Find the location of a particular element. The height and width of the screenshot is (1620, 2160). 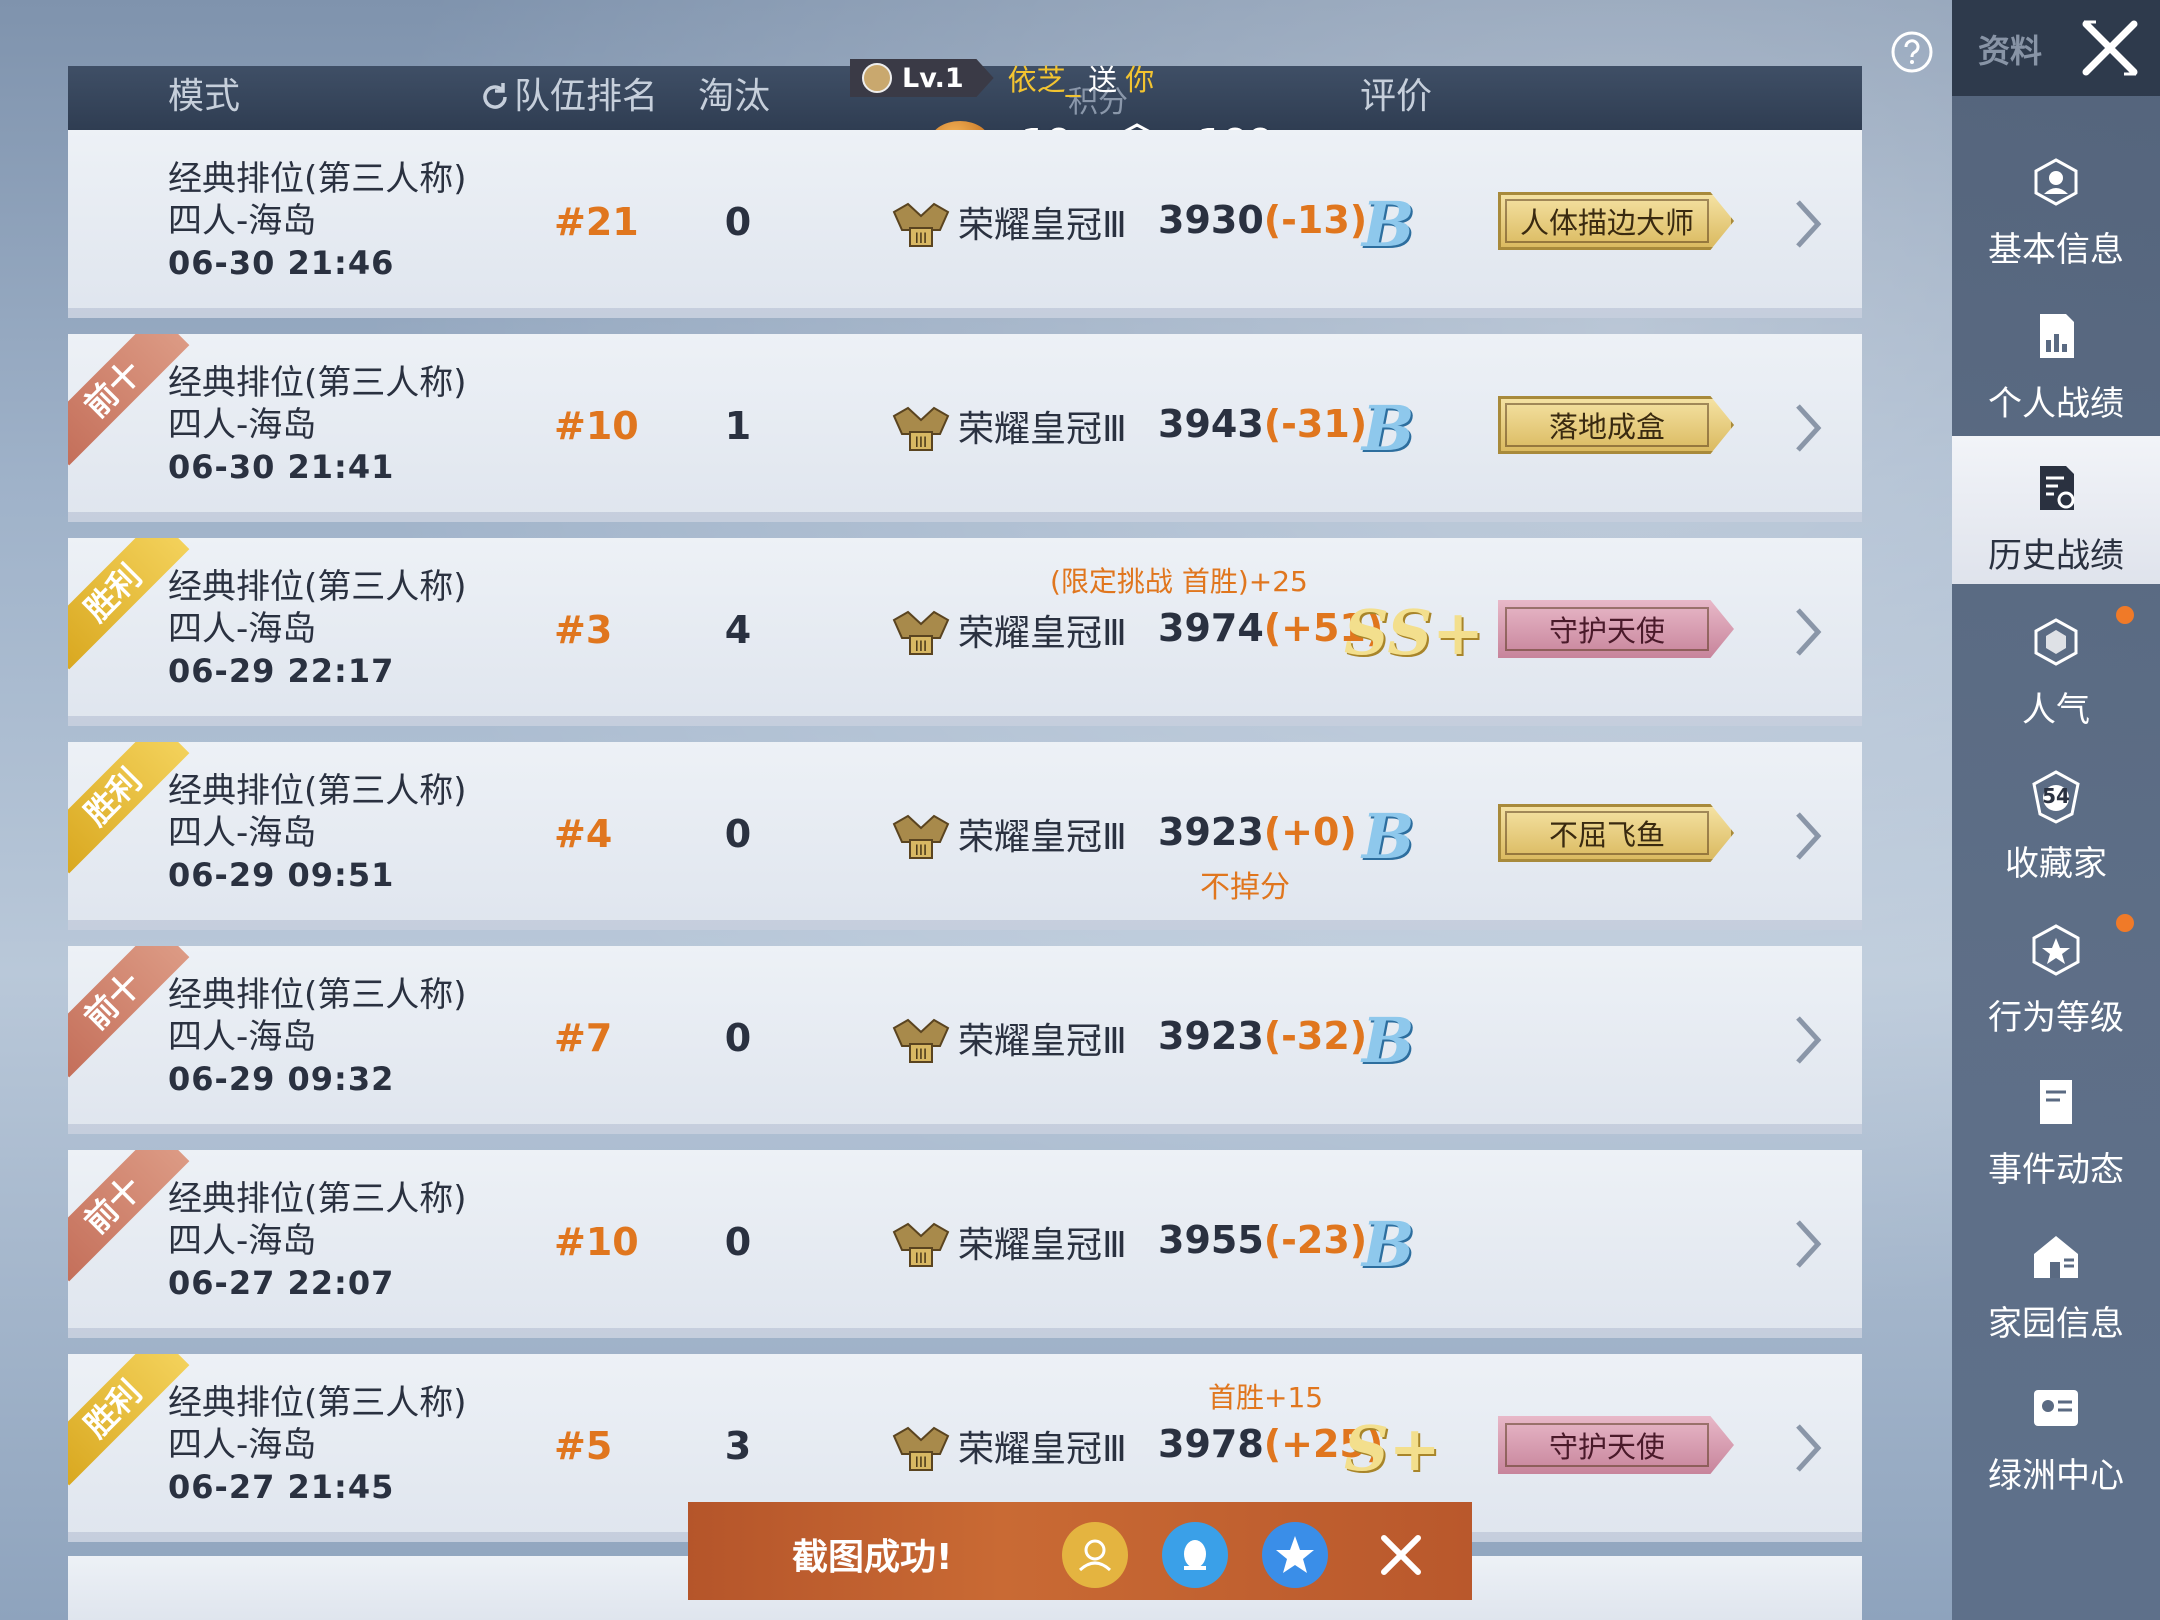

header-rank: 队伍排名 is located at coordinates (568, 97).